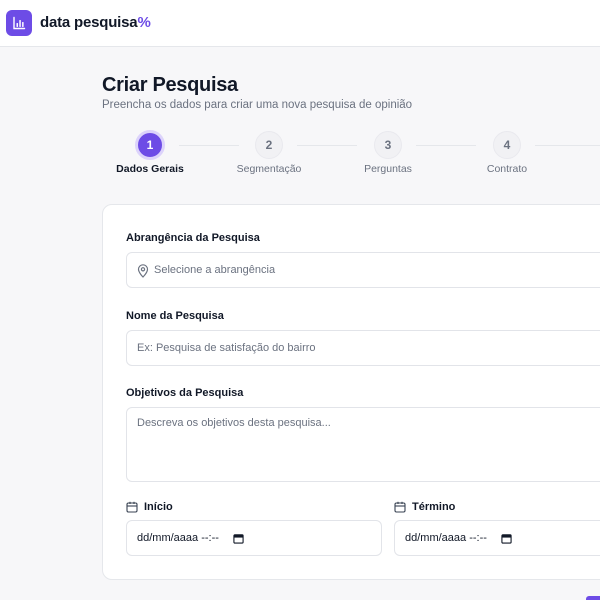 This screenshot has height=600, width=600. Describe the element at coordinates (388, 169) in the screenshot. I see `step-3-label: Perguntas` at that location.